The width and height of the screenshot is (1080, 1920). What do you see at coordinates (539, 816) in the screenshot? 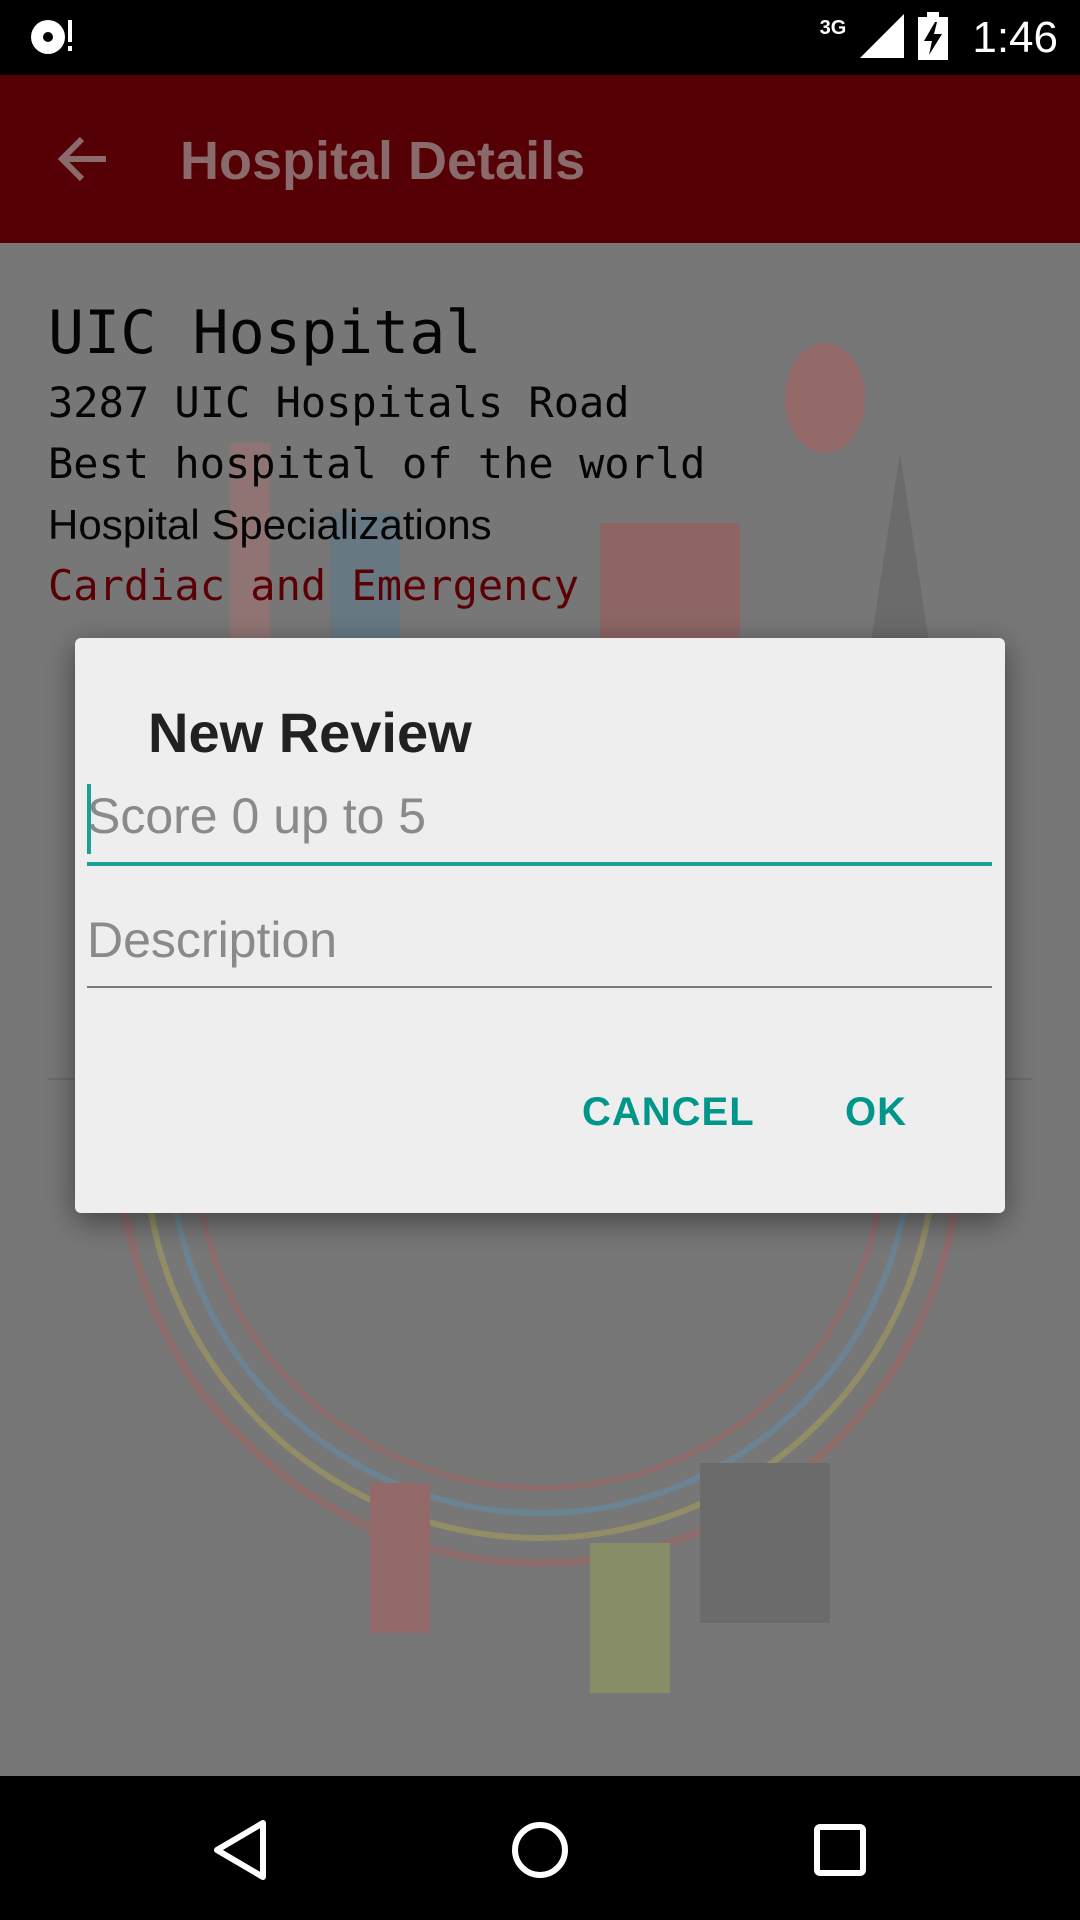
I see `score-input` at bounding box center [539, 816].